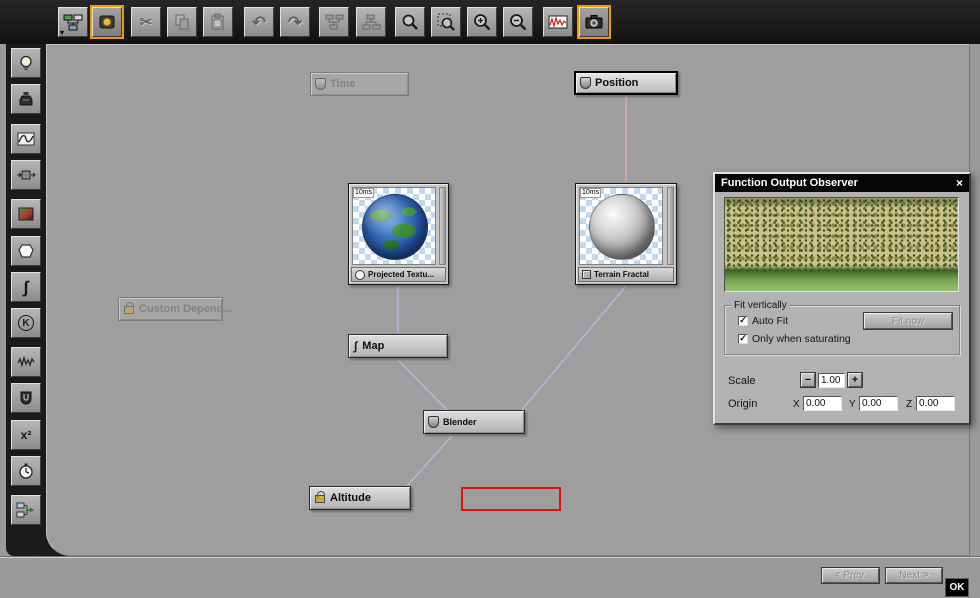  I want to click on axis-y-label: Y, so click(852, 404).